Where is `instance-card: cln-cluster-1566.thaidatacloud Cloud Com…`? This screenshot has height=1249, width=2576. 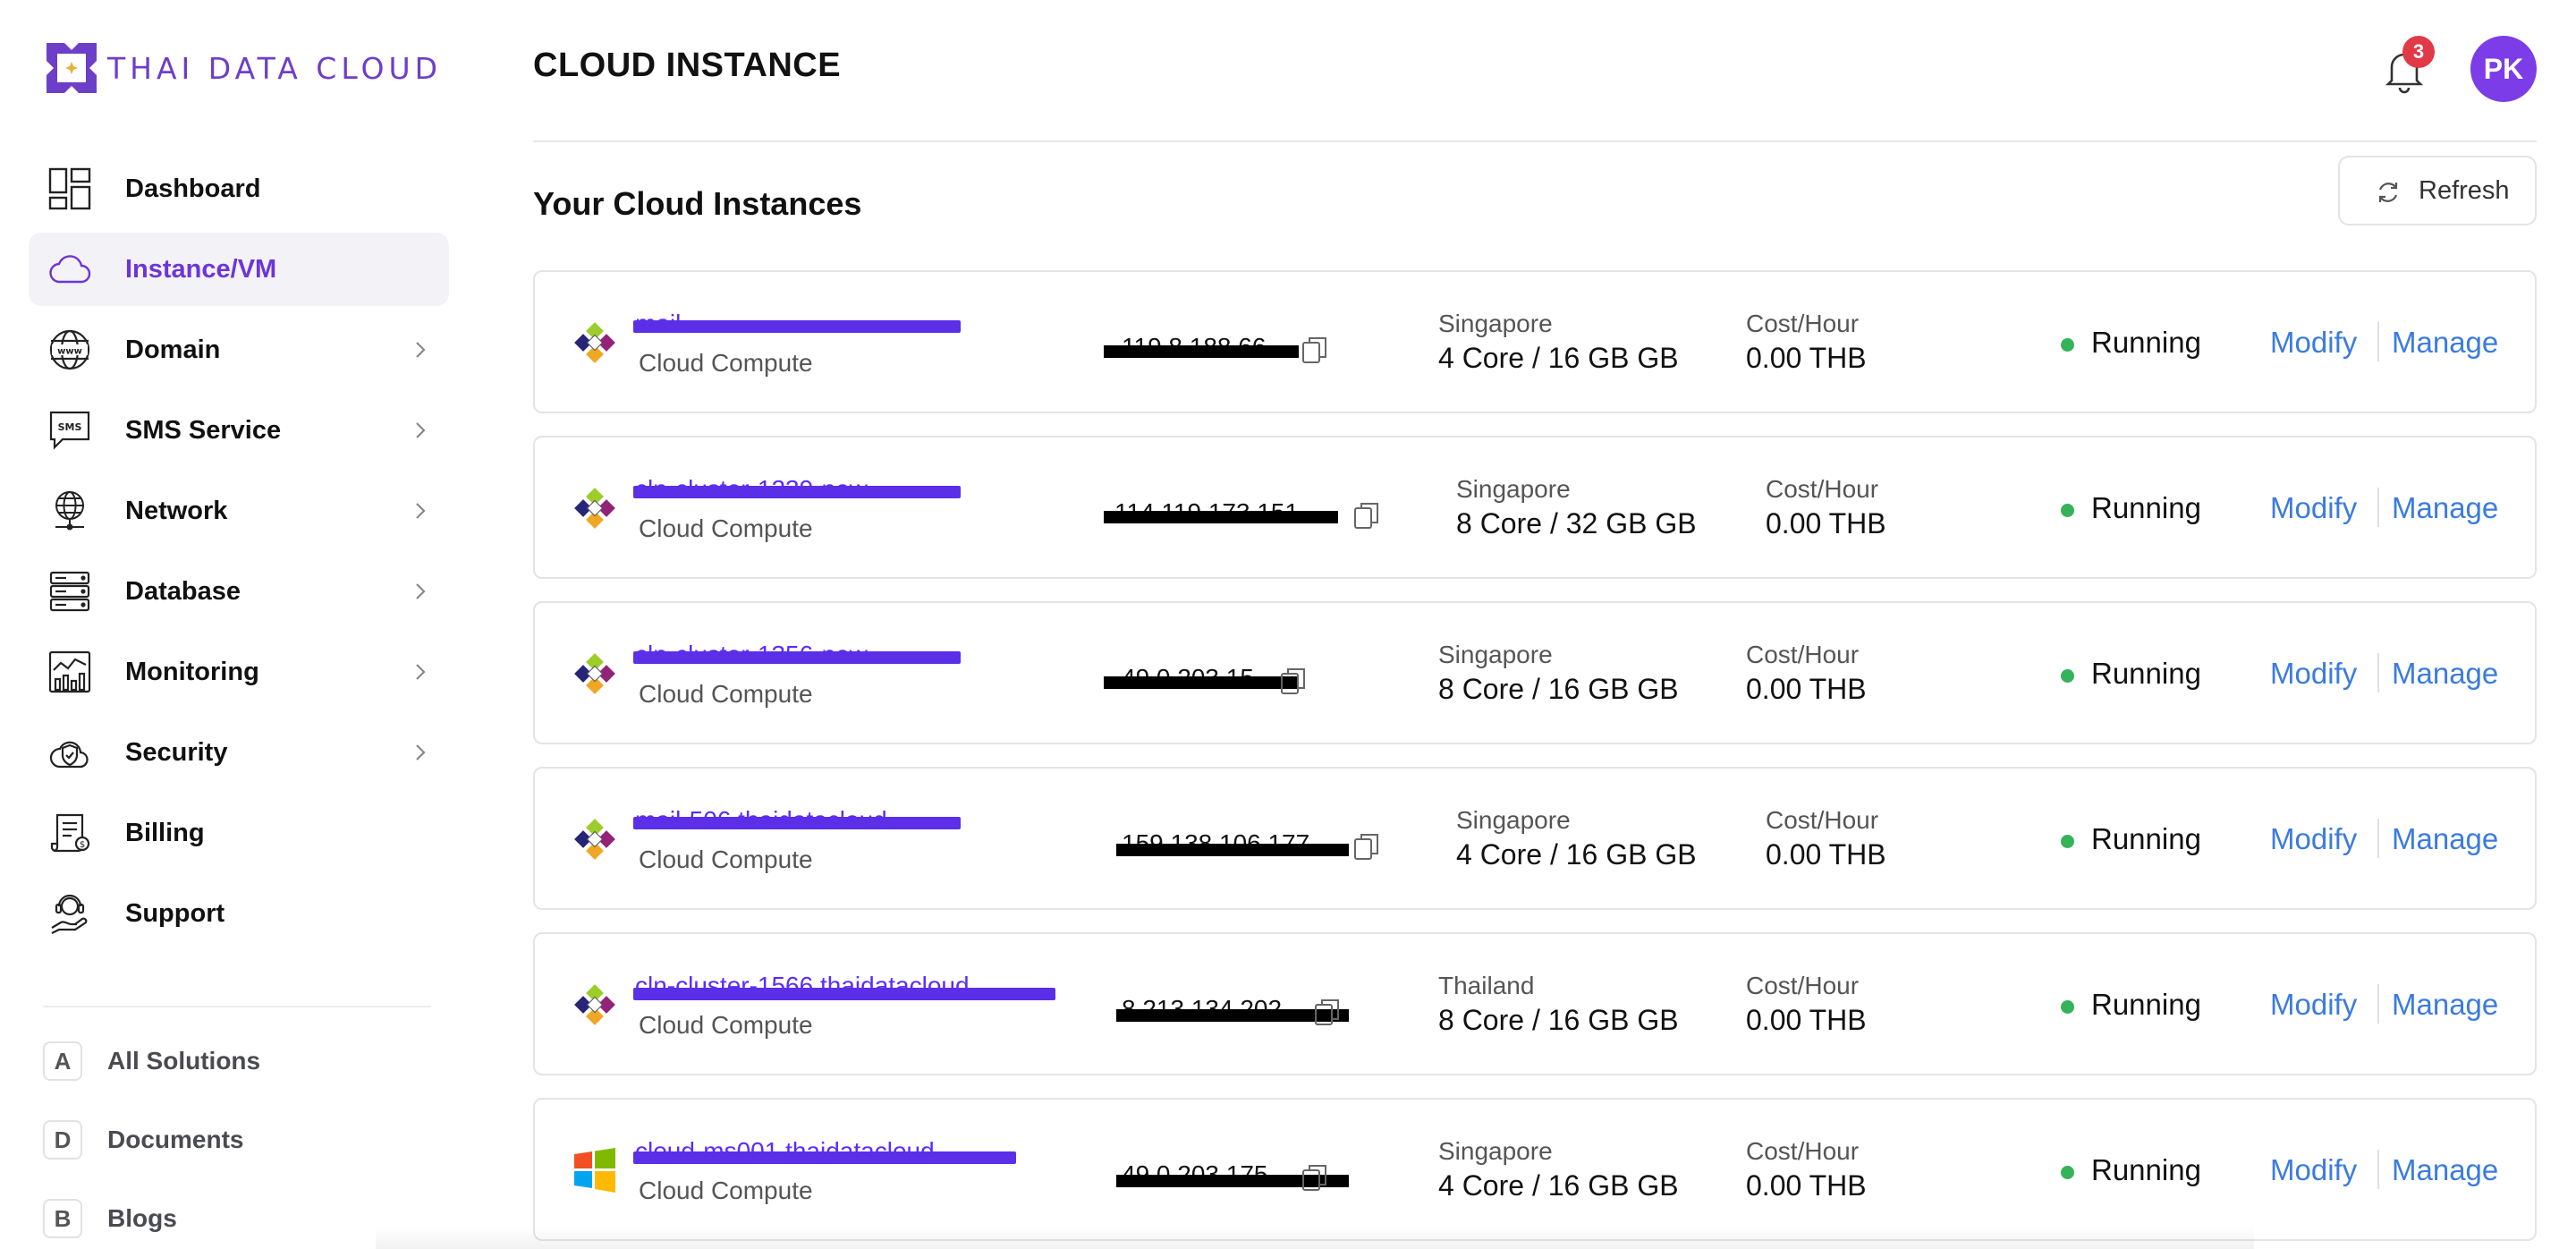 instance-card: cln-cluster-1566.thaidatacloud Cloud Com… is located at coordinates (1535, 1004).